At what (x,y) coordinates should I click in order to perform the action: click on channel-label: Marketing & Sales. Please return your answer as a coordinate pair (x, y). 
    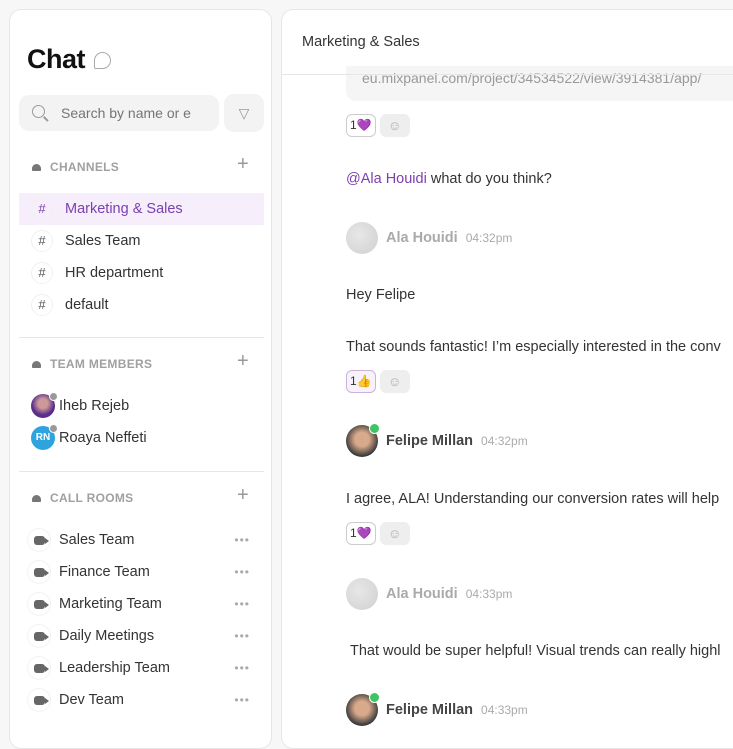
    Looking at the image, I should click on (124, 209).